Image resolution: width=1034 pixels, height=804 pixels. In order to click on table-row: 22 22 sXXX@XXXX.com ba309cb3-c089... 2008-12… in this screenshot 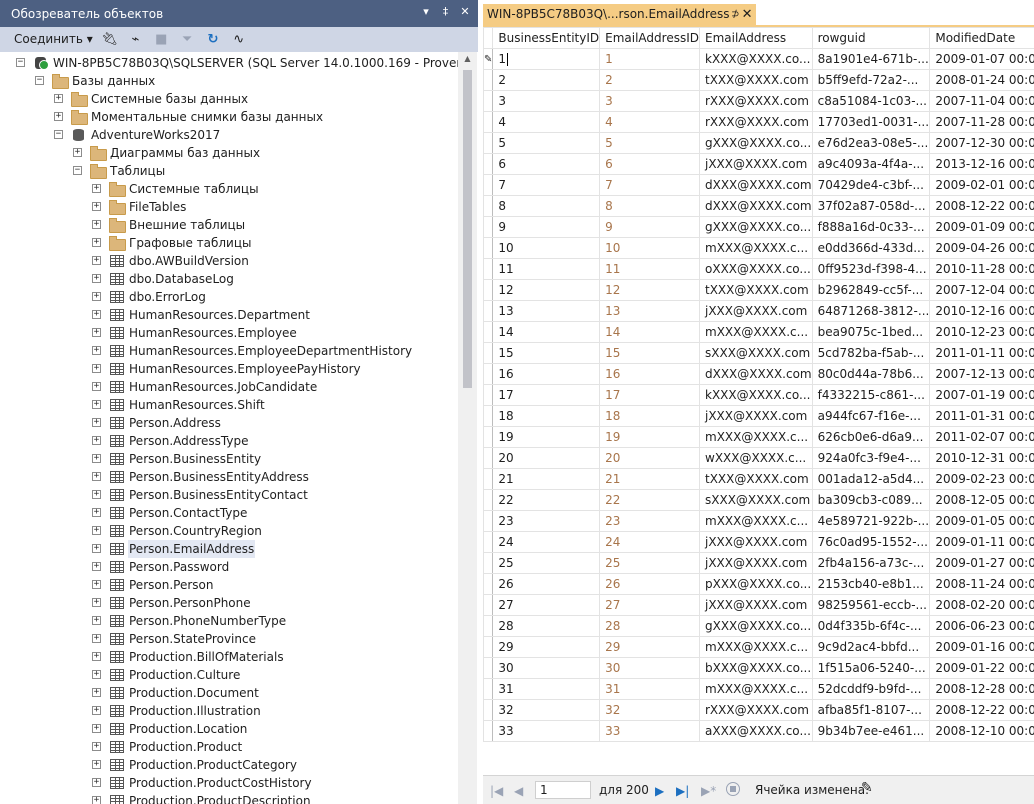, I will do `click(758, 500)`.